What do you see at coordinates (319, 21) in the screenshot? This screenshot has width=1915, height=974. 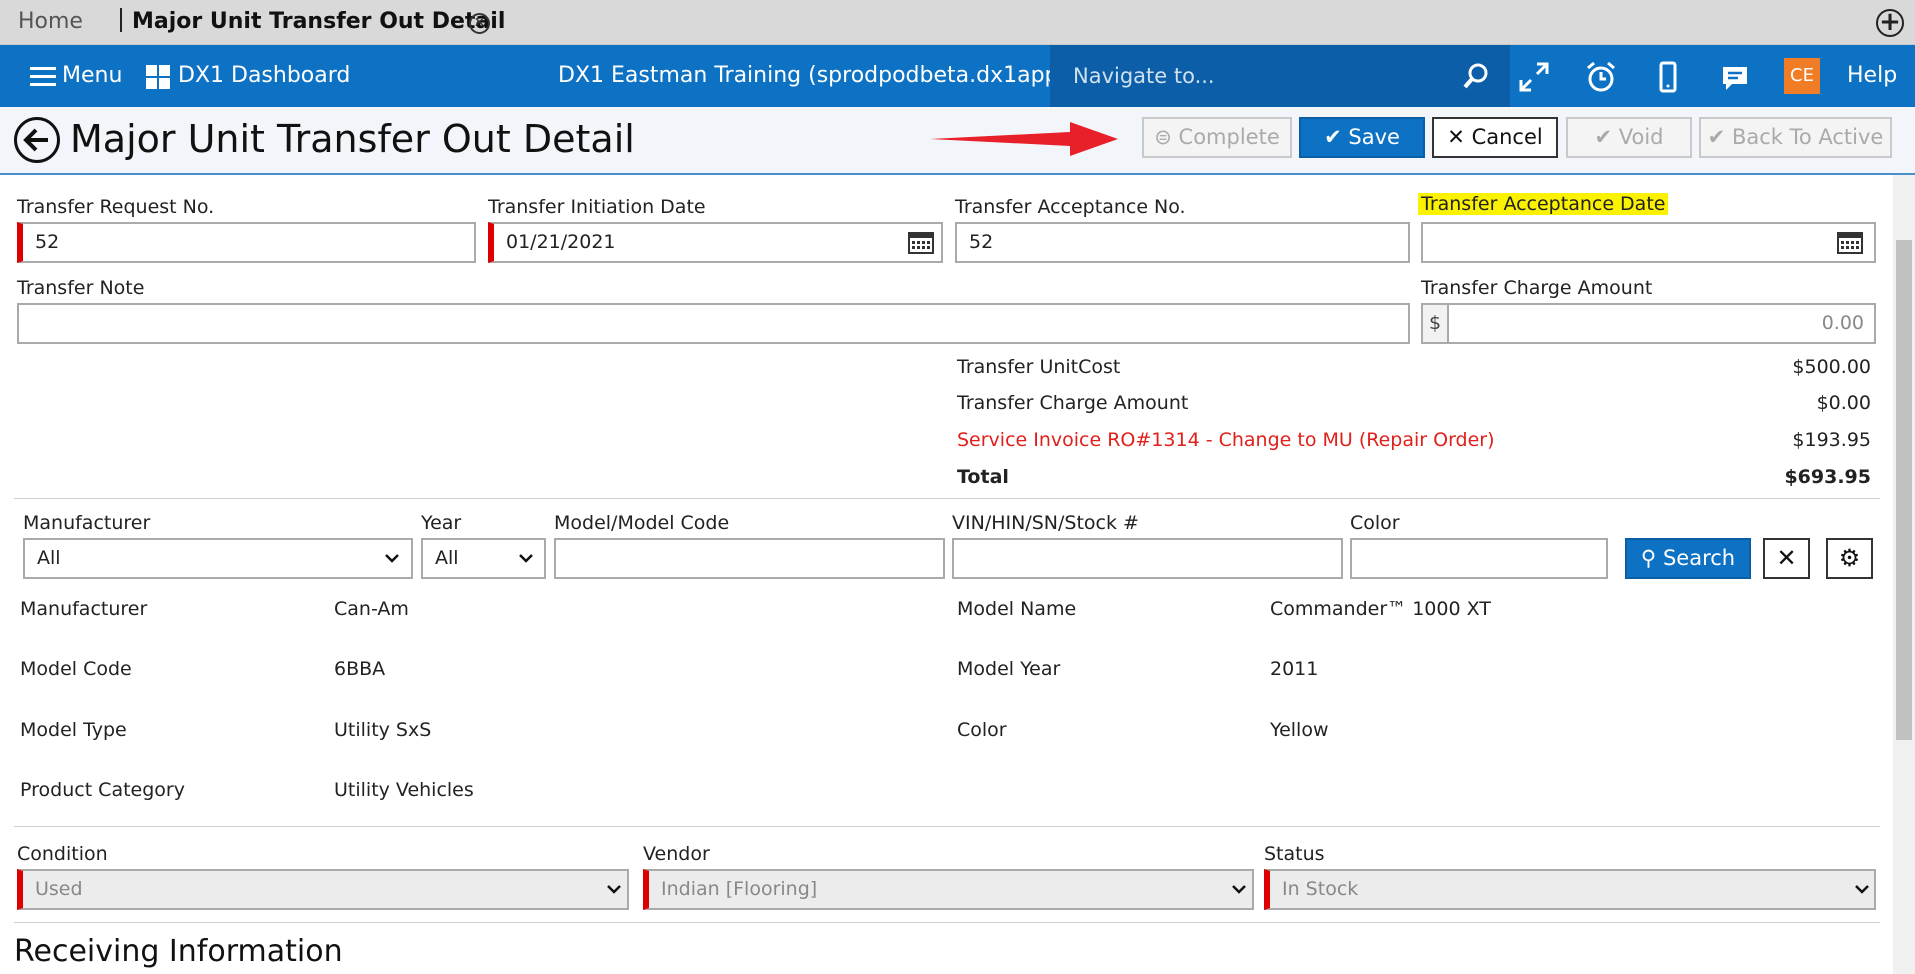 I see `tab-active-label: Major Unit Transfer Out Detail` at bounding box center [319, 21].